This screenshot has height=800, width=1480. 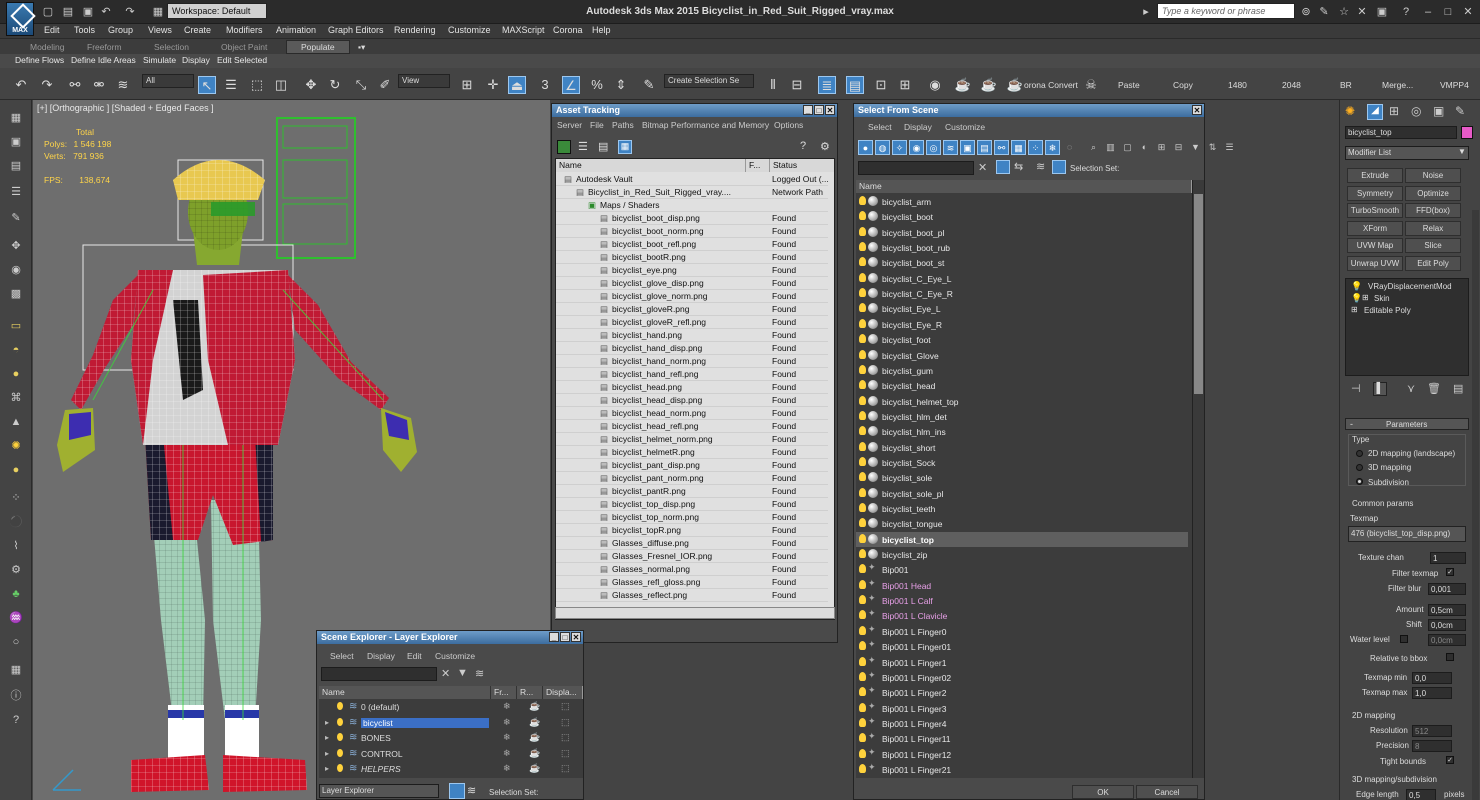 What do you see at coordinates (933, 147) in the screenshot?
I see `helpers-icon: ◎` at bounding box center [933, 147].